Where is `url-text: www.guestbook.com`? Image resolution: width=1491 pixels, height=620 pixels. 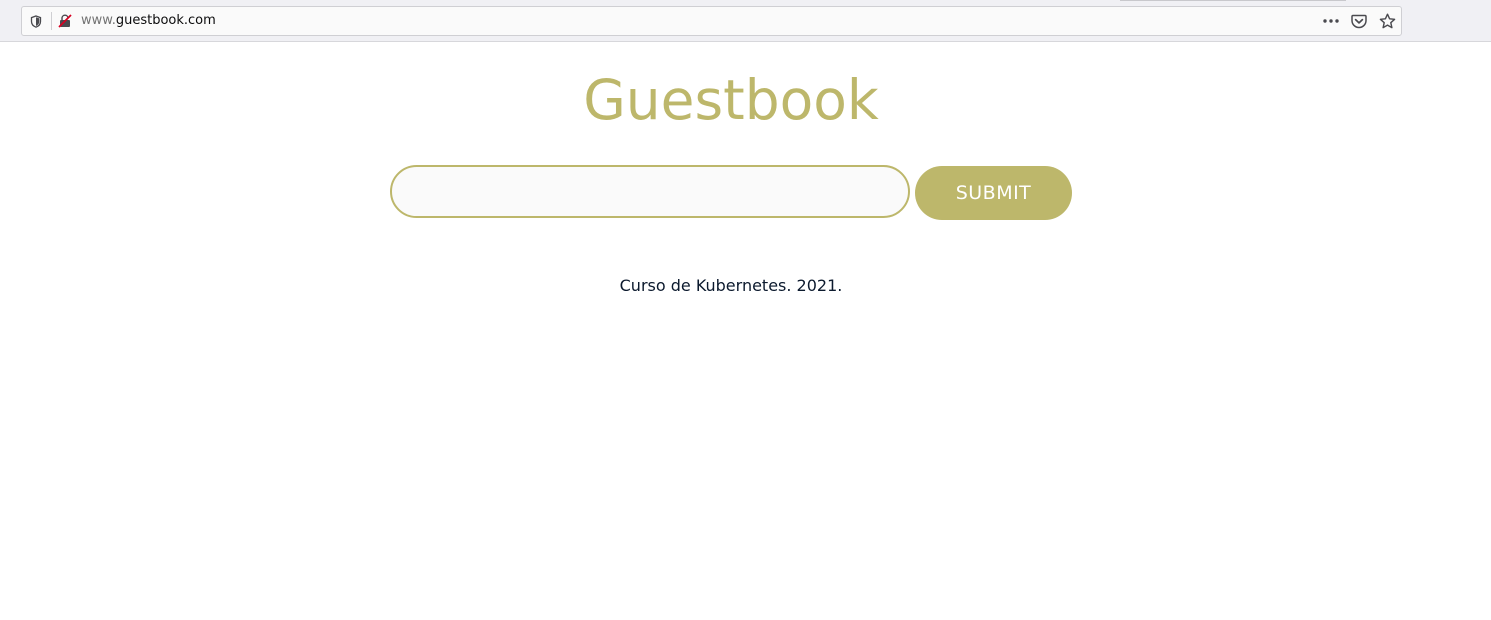
url-text: www.guestbook.com is located at coordinates (148, 21).